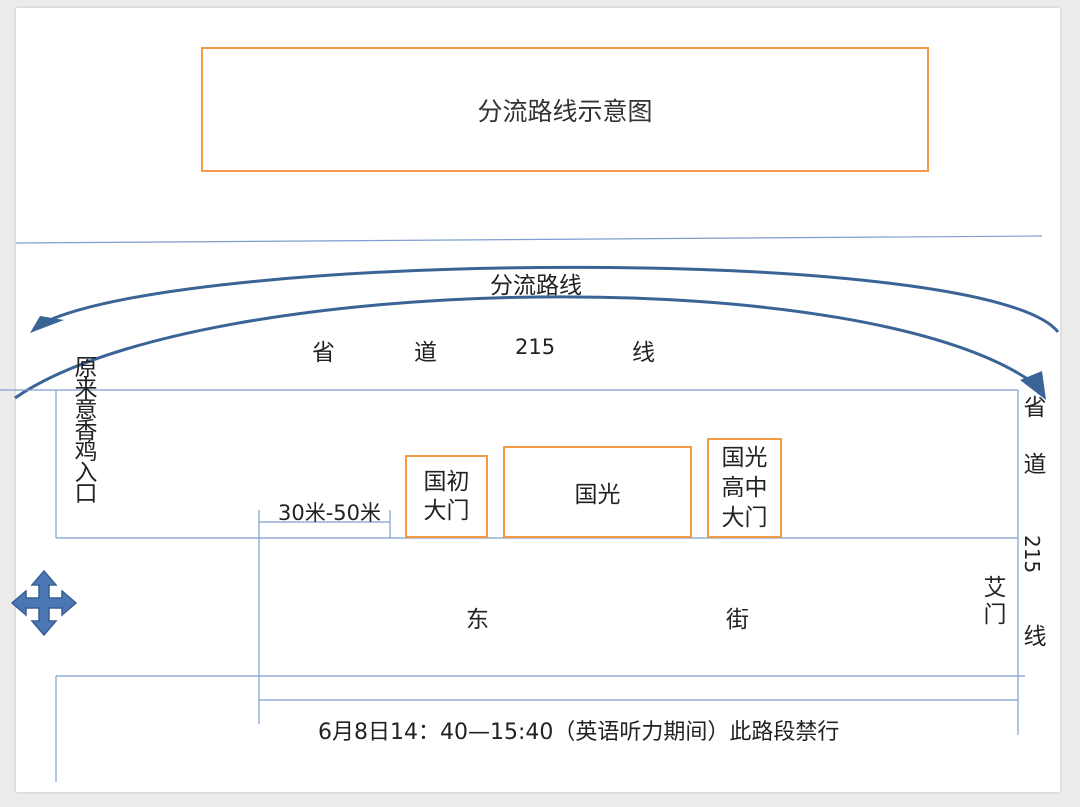 Image resolution: width=1080 pixels, height=807 pixels. What do you see at coordinates (992, 602) in the screenshot?
I see `ai-gate-label: 艾门` at bounding box center [992, 602].